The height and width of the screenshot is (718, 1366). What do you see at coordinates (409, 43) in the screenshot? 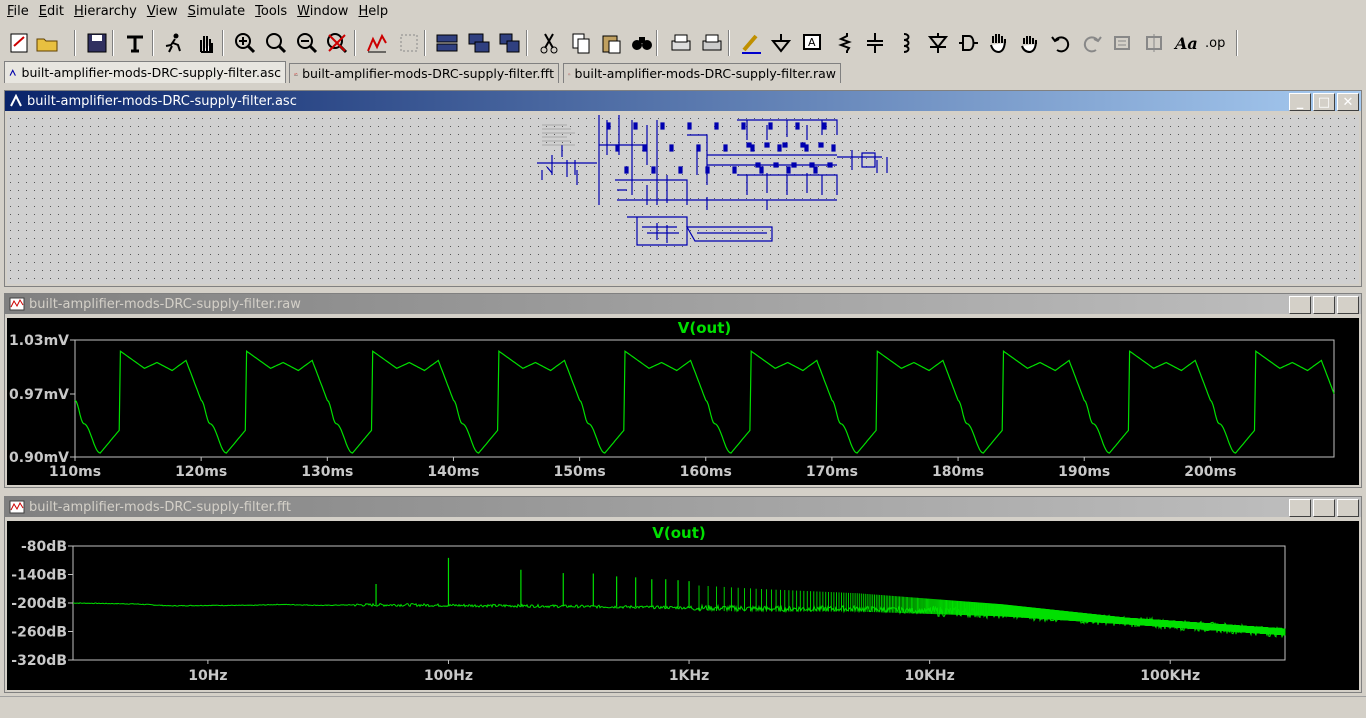
I see `grid-icon` at bounding box center [409, 43].